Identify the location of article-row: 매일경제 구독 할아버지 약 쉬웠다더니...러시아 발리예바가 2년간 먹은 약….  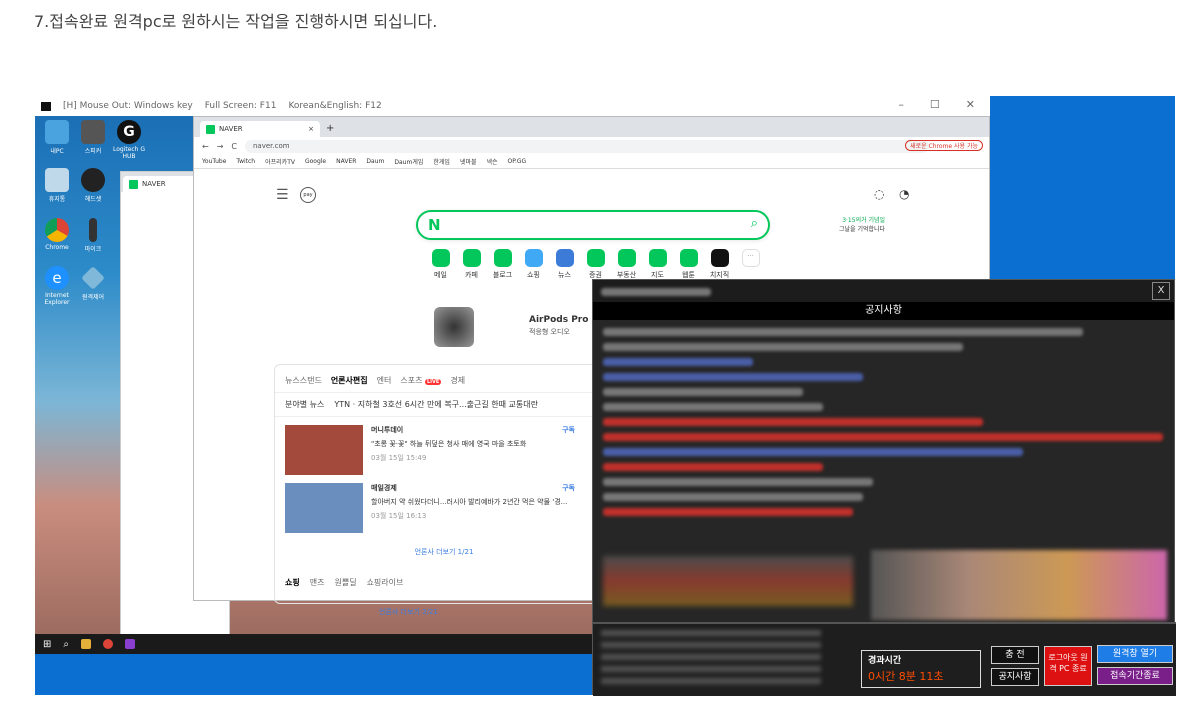
(430, 508).